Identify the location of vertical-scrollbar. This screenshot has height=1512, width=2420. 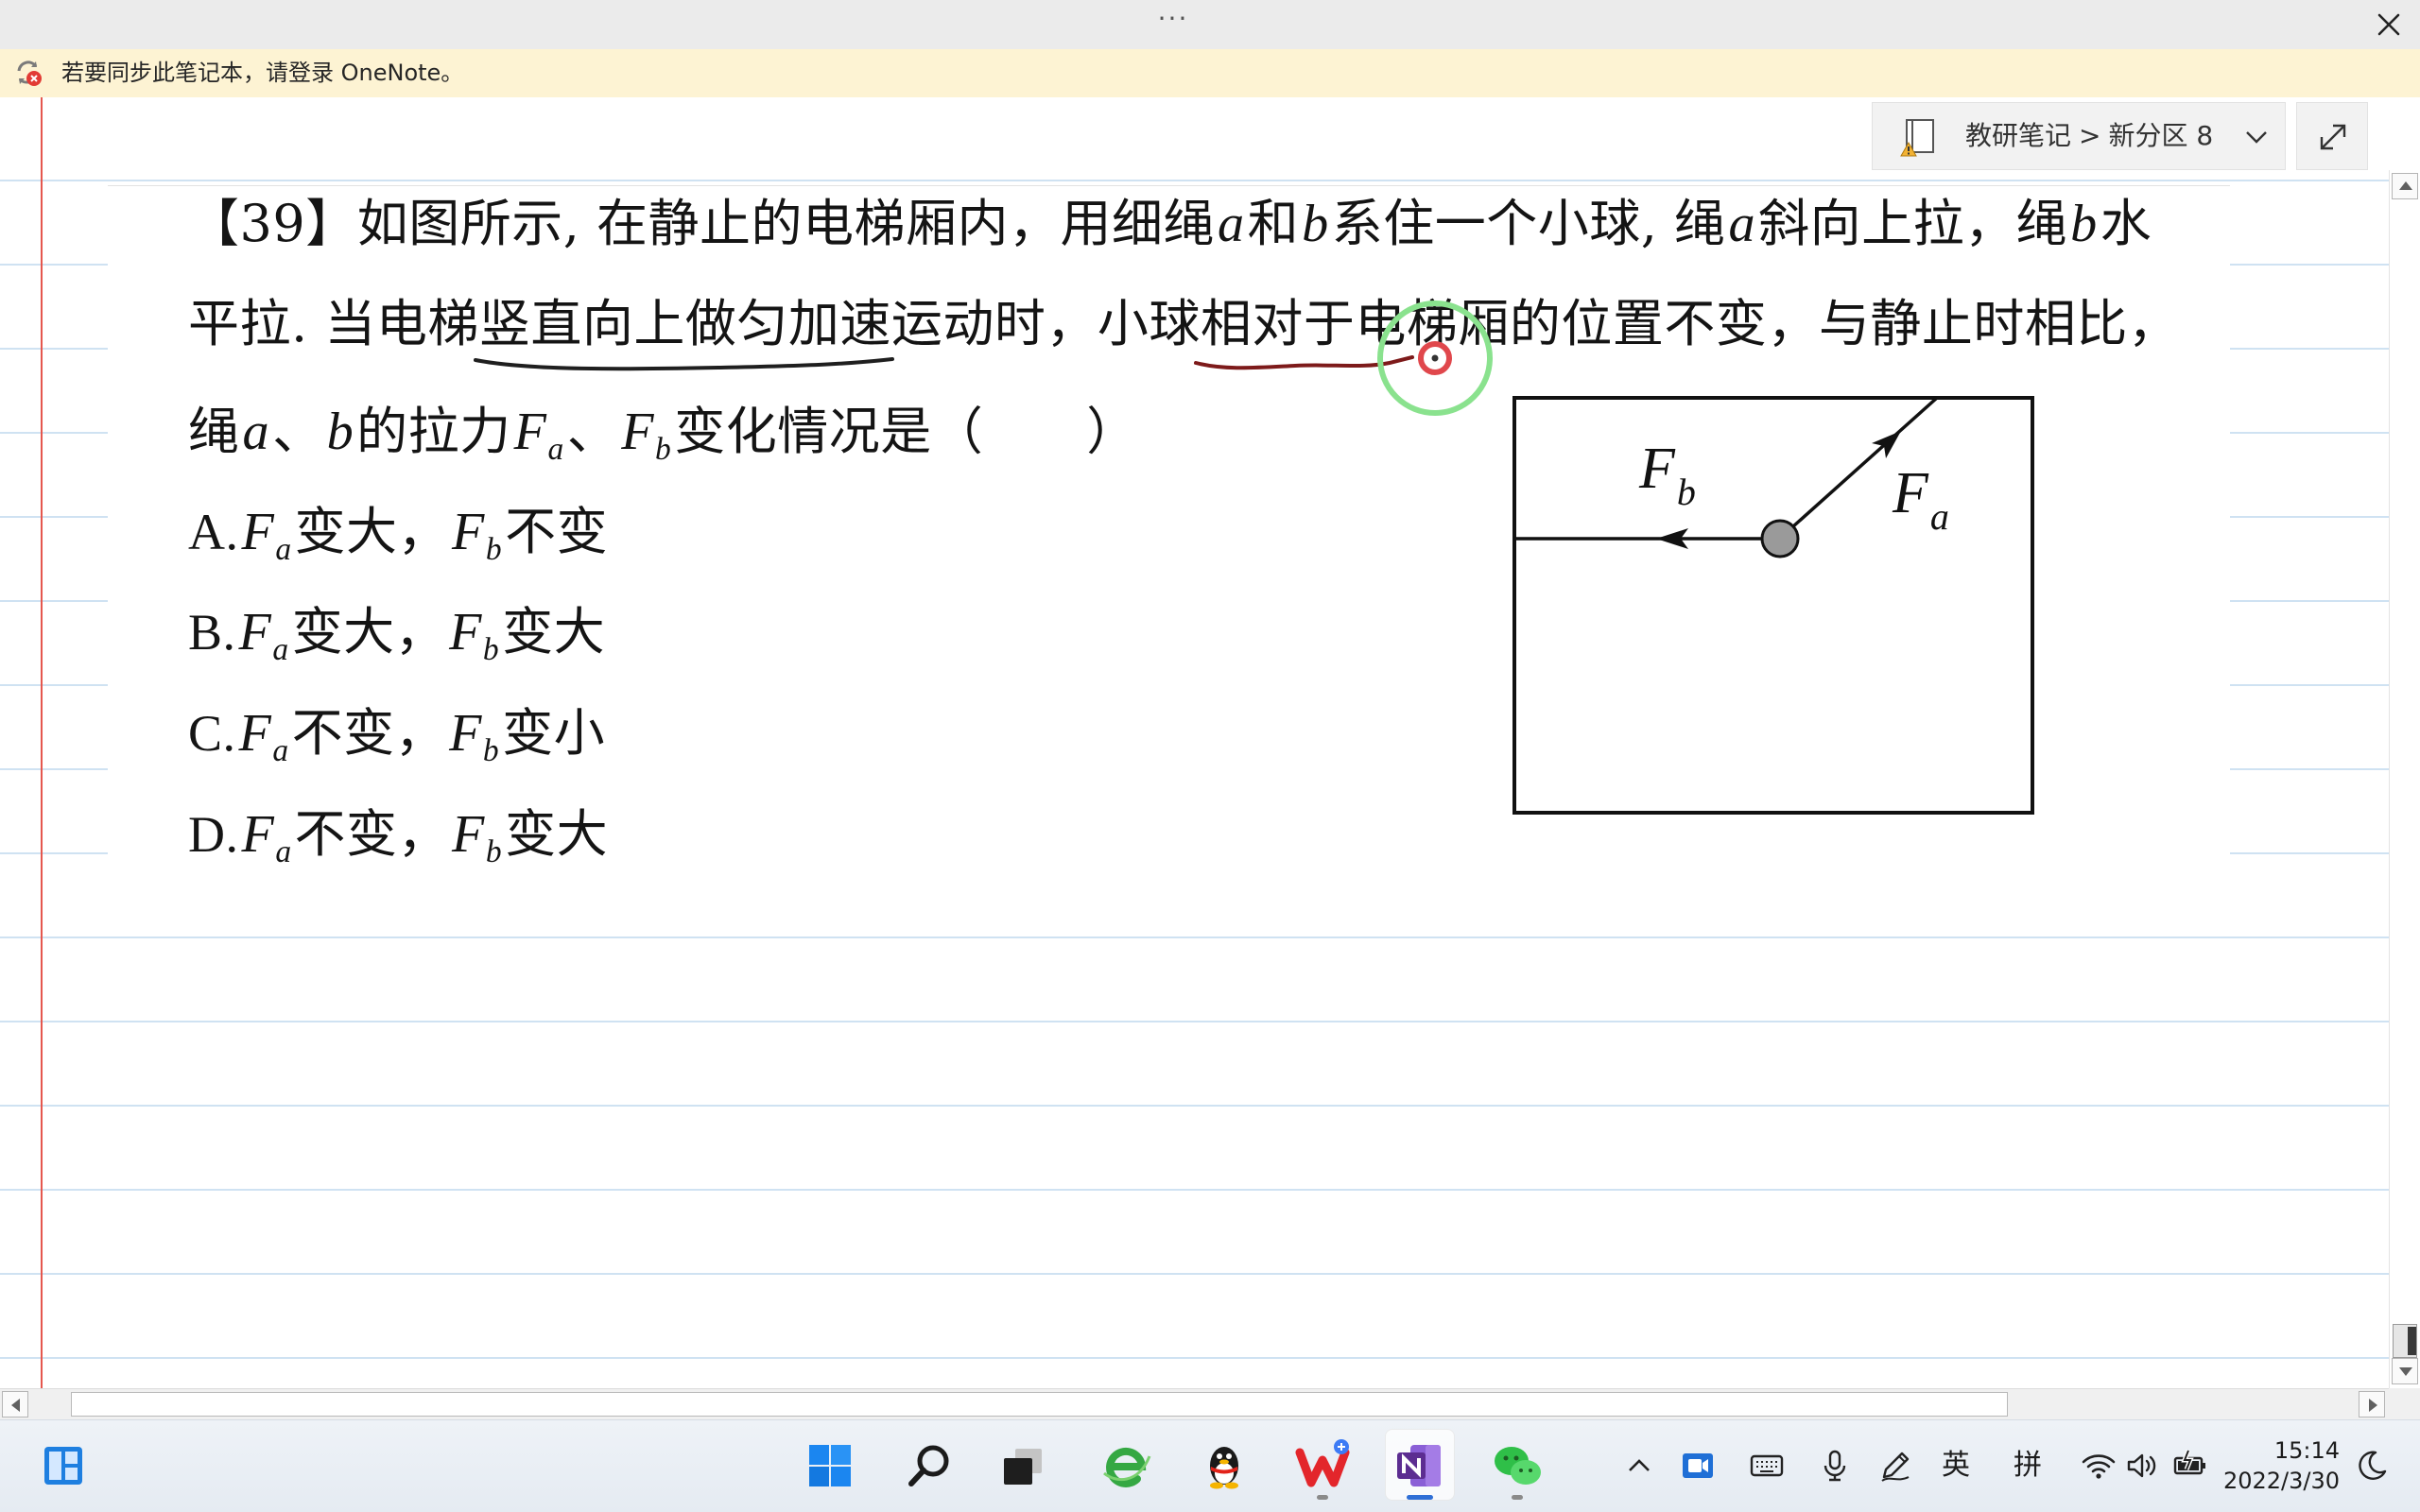
(2404, 779).